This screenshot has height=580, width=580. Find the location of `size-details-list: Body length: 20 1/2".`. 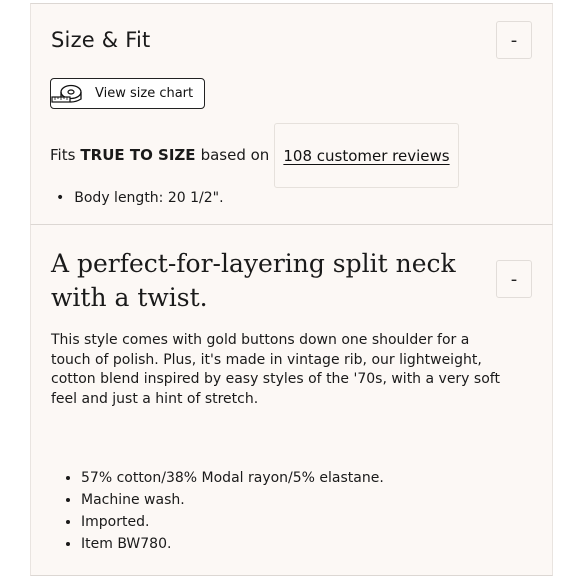

size-details-list: Body length: 20 1/2". is located at coordinates (139, 198).